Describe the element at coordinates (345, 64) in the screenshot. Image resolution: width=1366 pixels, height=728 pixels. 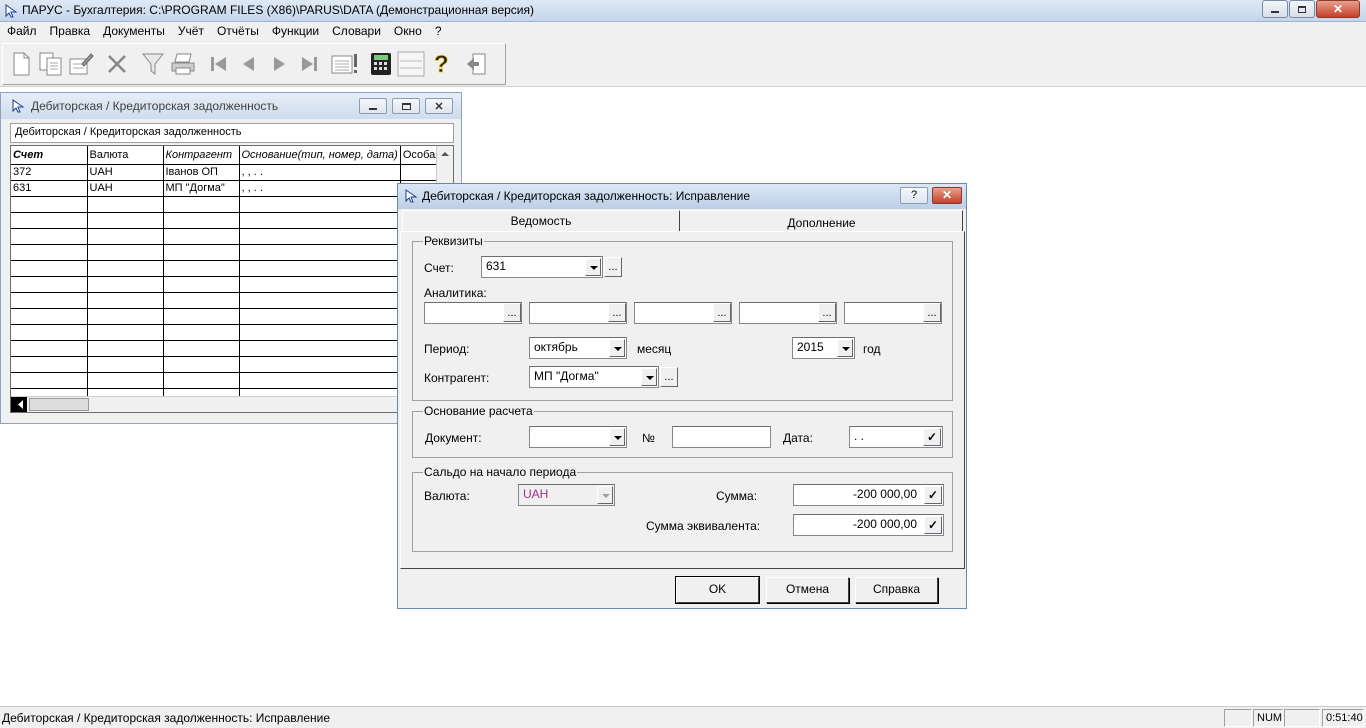
I see `report-button` at that location.